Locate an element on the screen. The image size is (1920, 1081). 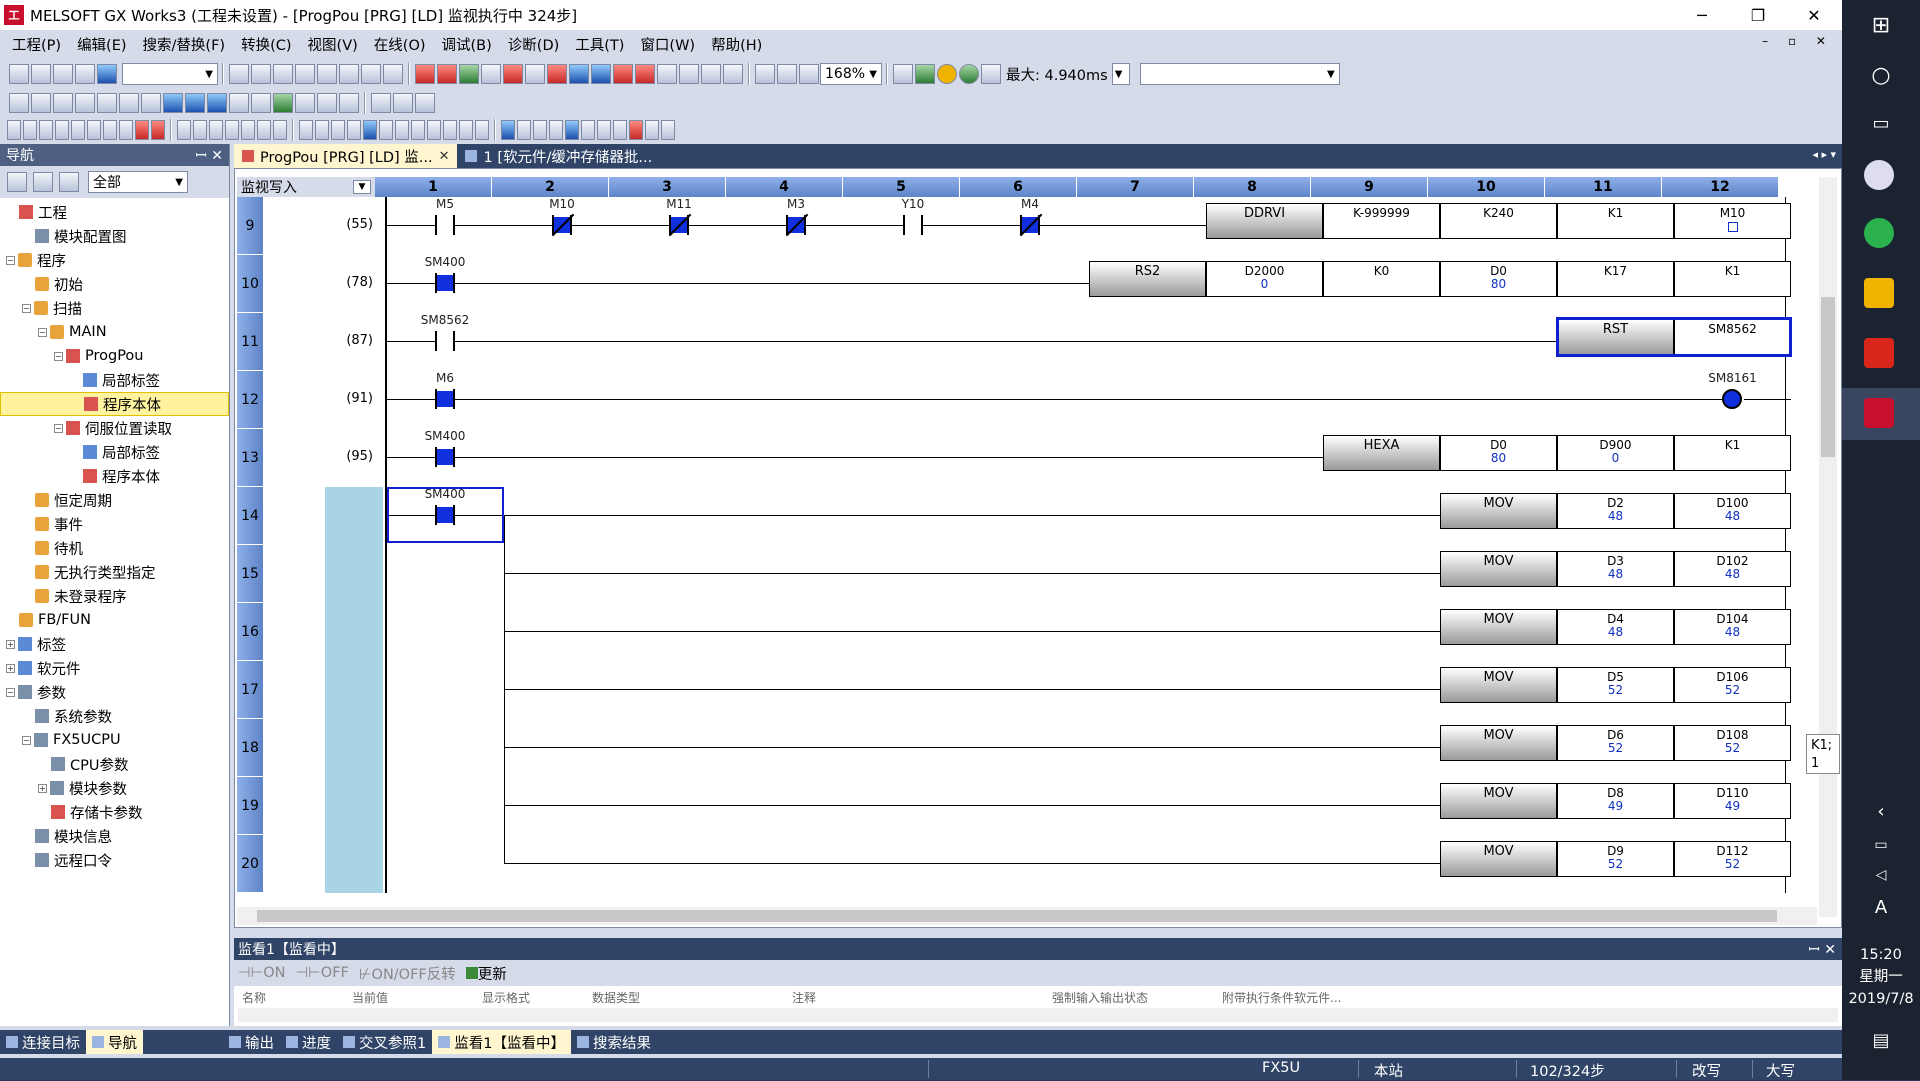
comment-icon is located at coordinates (107, 103).